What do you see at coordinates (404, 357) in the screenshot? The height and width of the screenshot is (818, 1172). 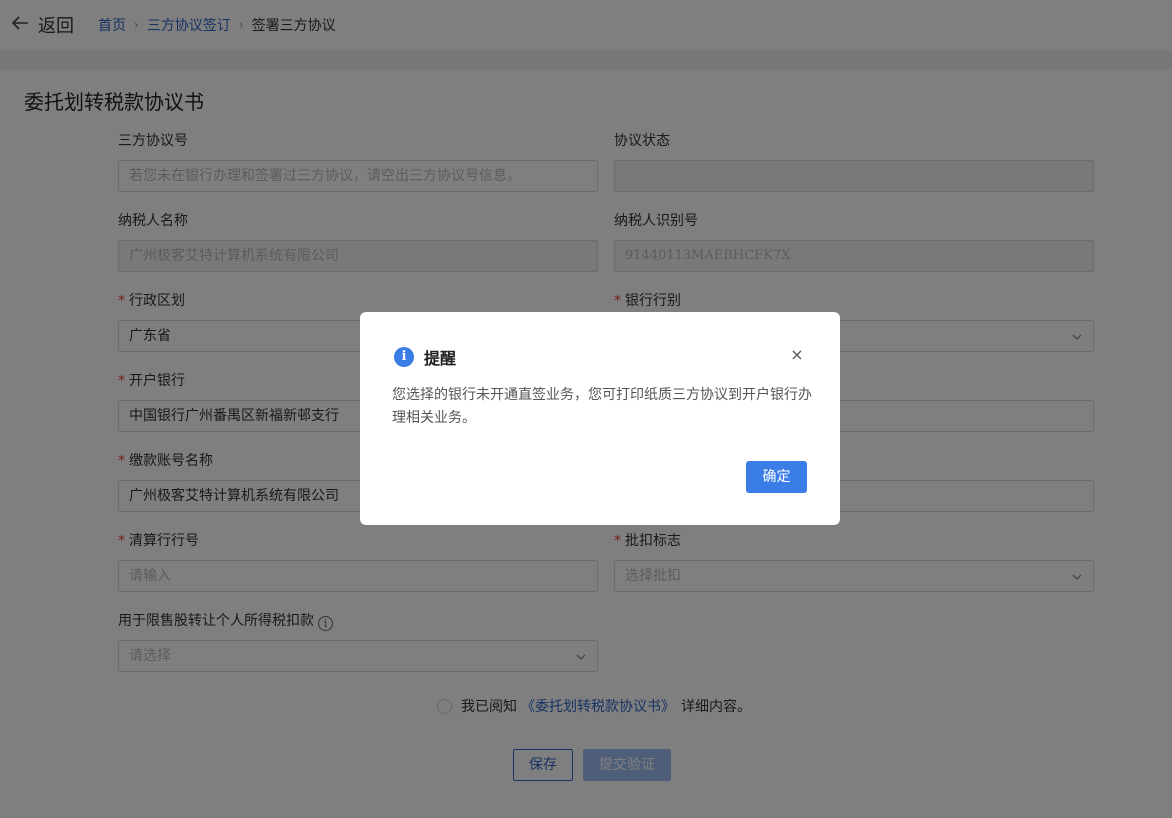 I see `info-icon: i` at bounding box center [404, 357].